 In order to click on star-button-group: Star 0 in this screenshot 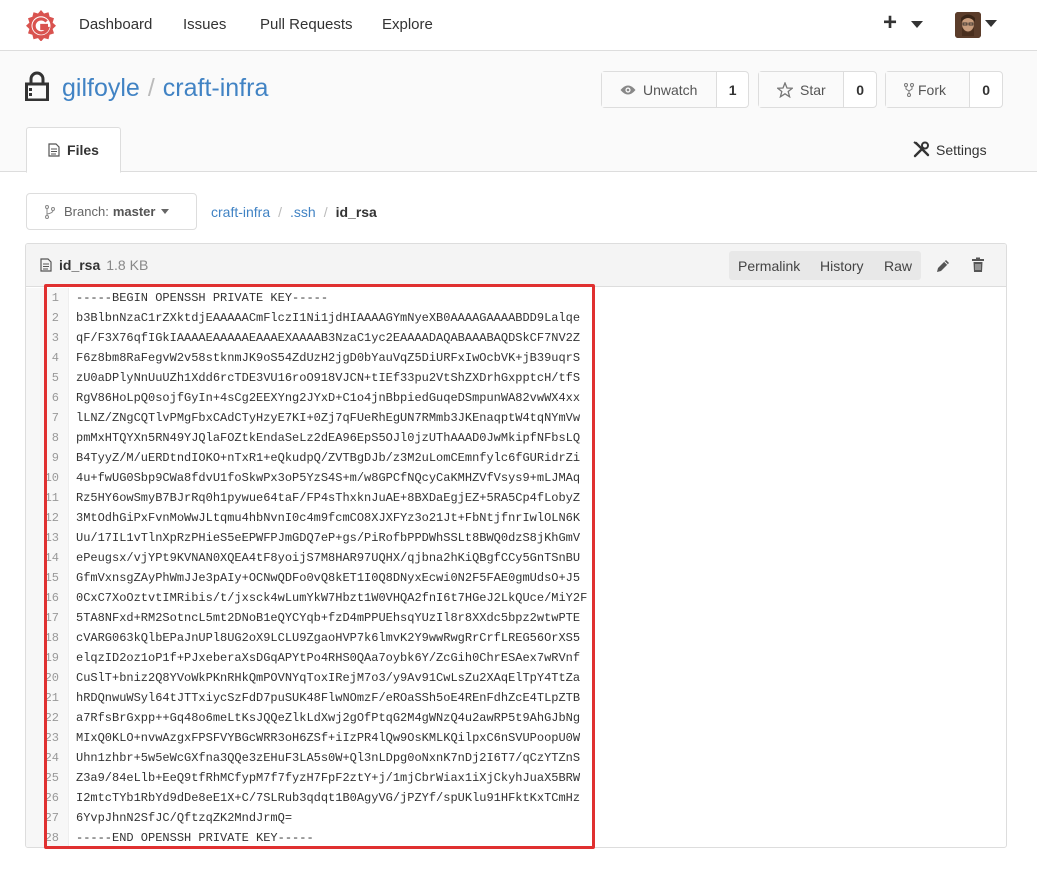, I will do `click(817, 89)`.